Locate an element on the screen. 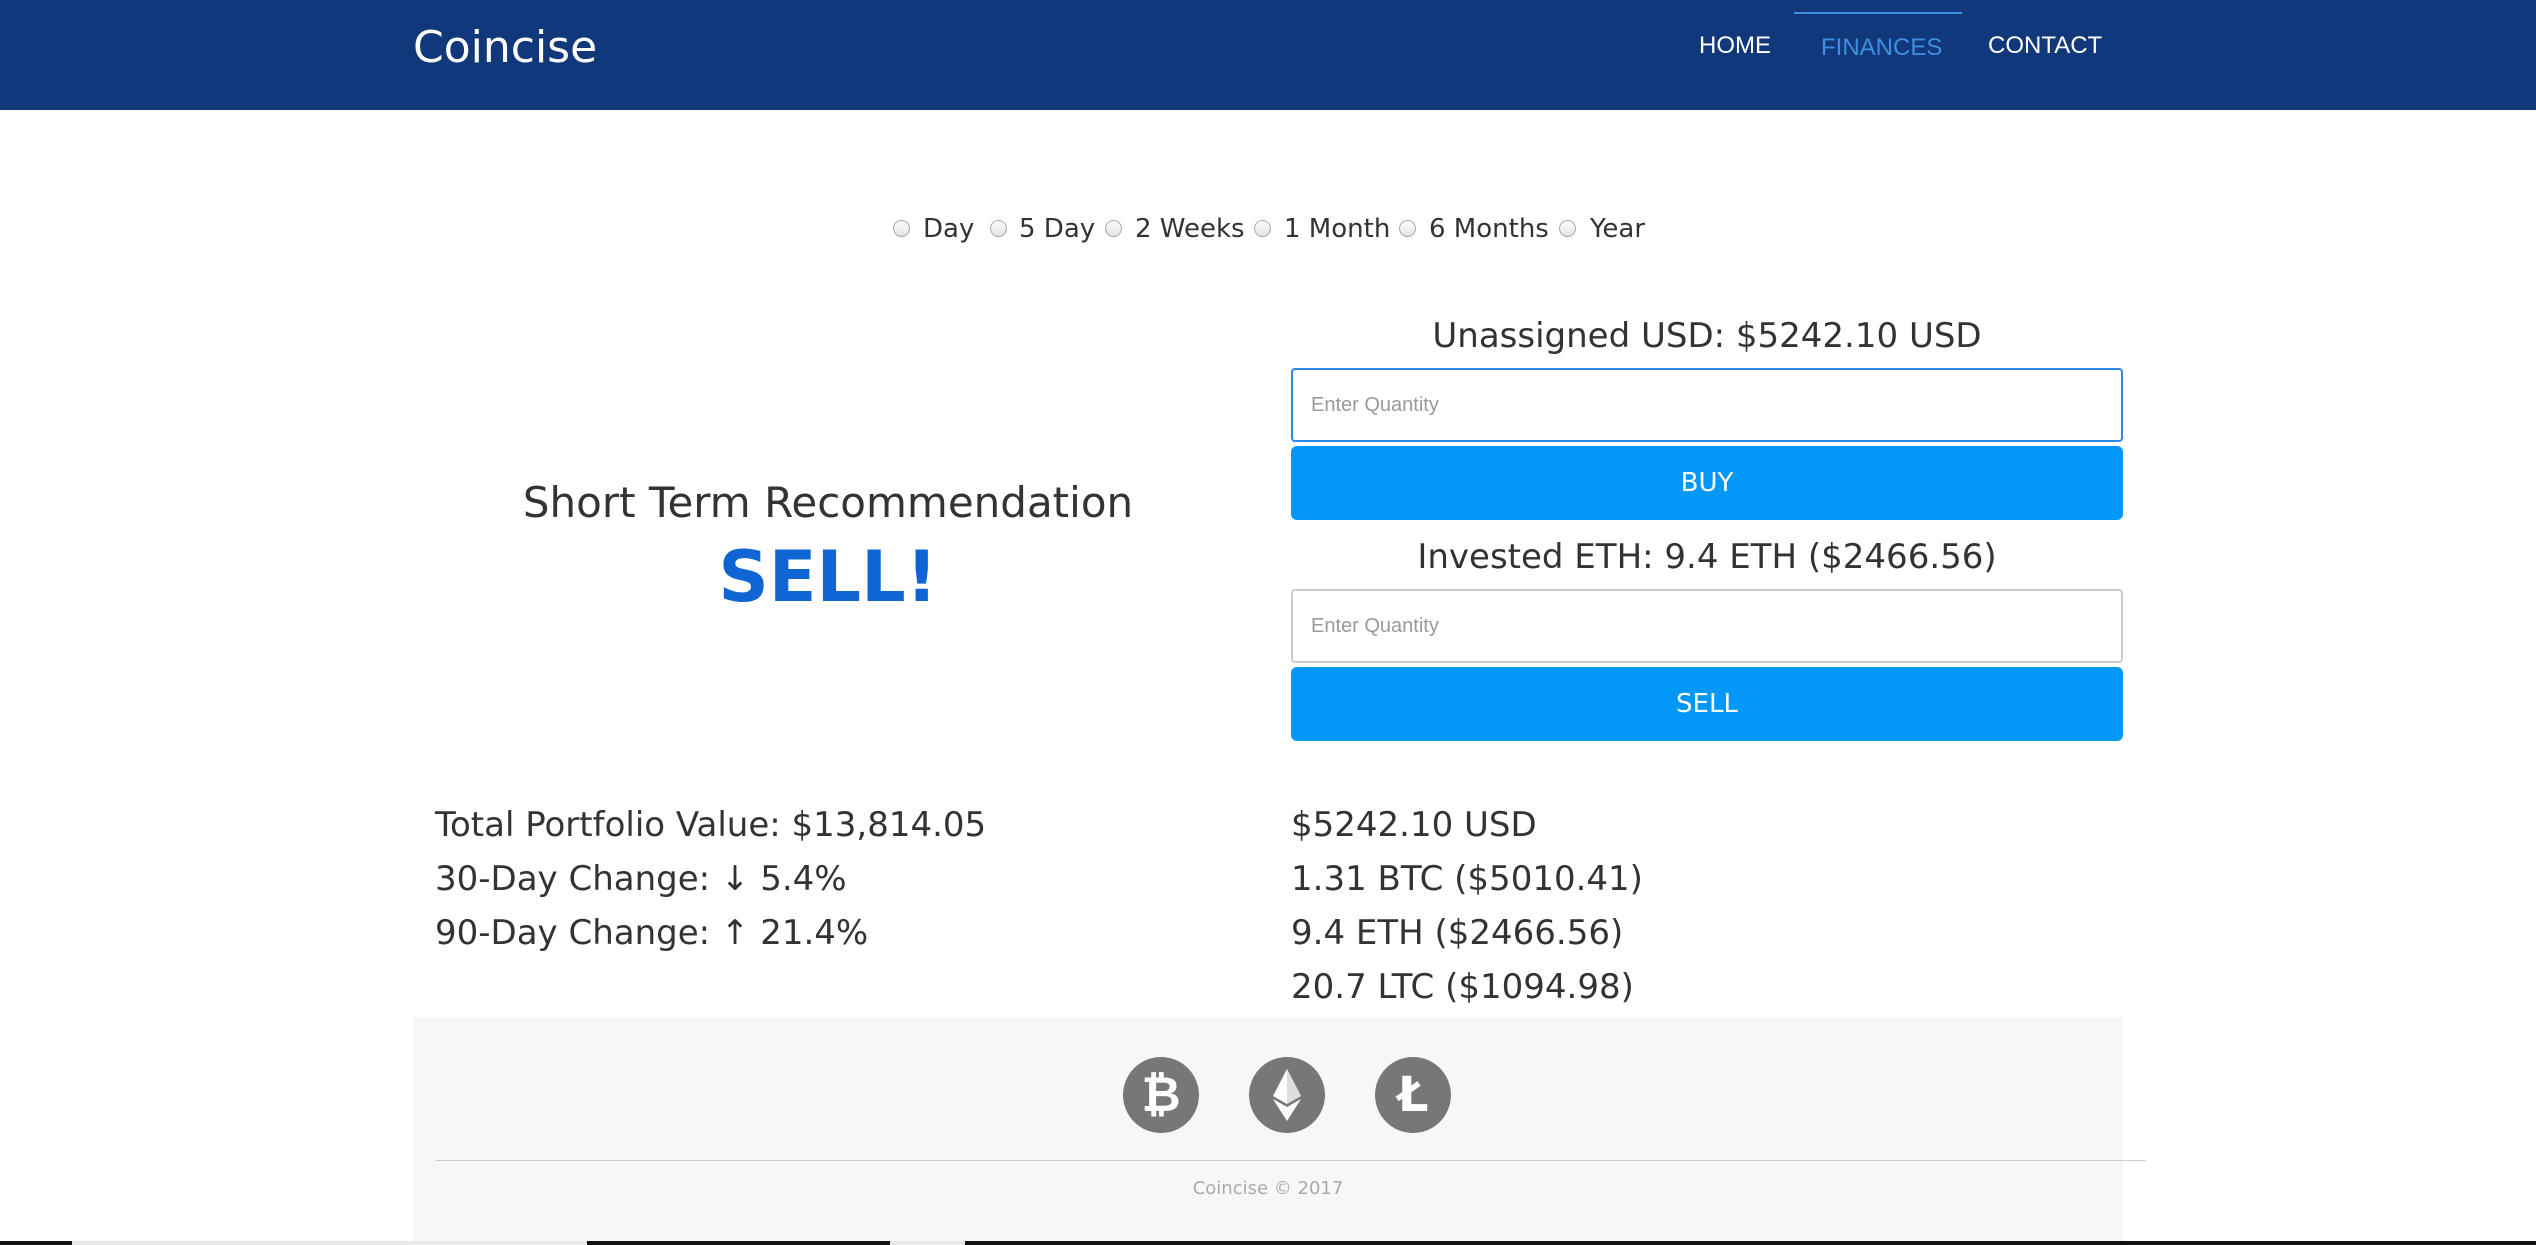  invested-eth-heading: Invested ETH: 9.4 ETH ($2466.56) is located at coordinates (1707, 557).